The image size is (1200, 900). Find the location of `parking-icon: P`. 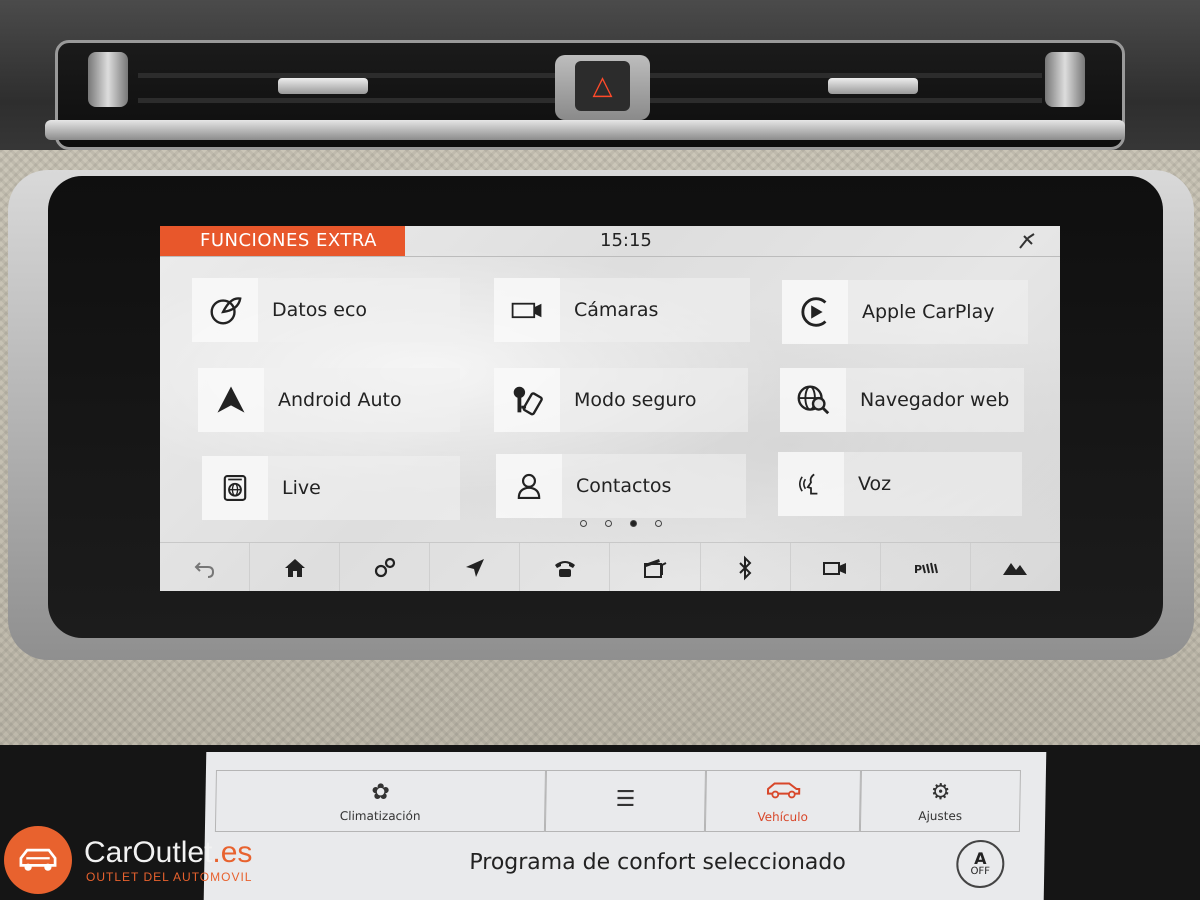

parking-icon: P is located at coordinates (926, 567).